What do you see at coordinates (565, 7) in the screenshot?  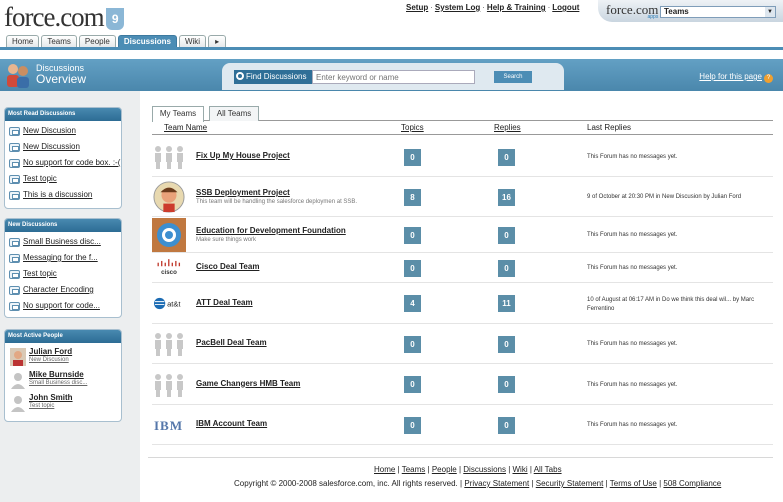 I see `logout-link: Logout` at bounding box center [565, 7].